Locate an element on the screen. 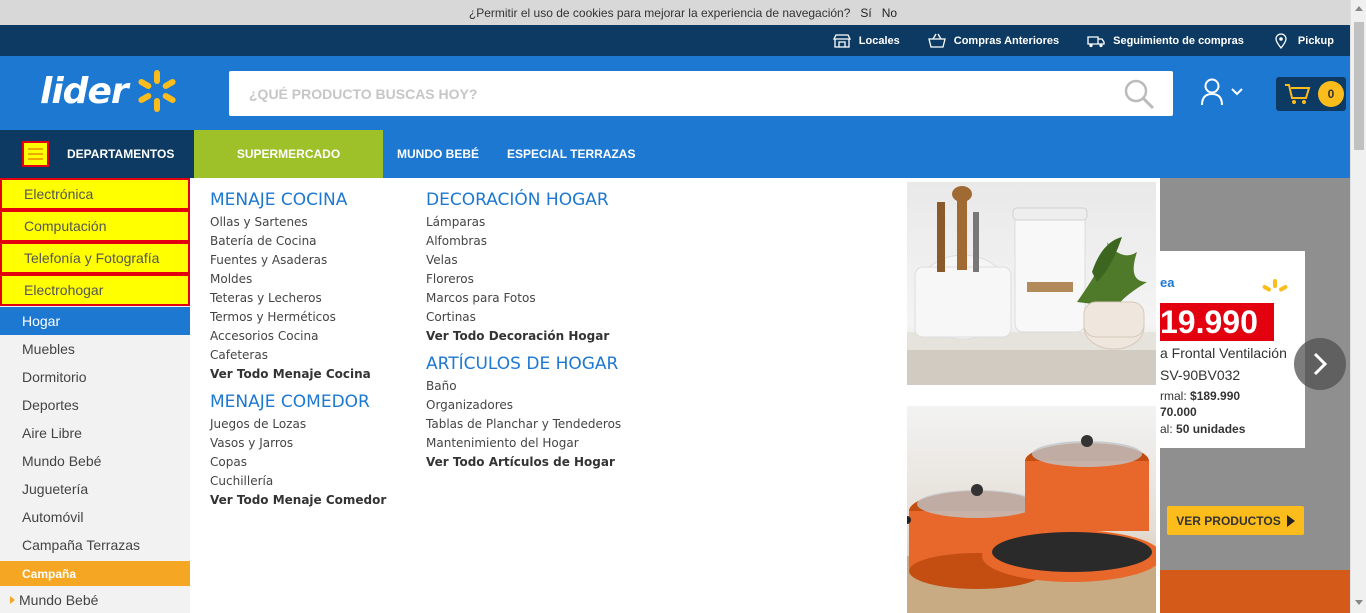 This screenshot has height=613, width=1366. menu-link: Marcos para Fotos is located at coordinates (523, 298).